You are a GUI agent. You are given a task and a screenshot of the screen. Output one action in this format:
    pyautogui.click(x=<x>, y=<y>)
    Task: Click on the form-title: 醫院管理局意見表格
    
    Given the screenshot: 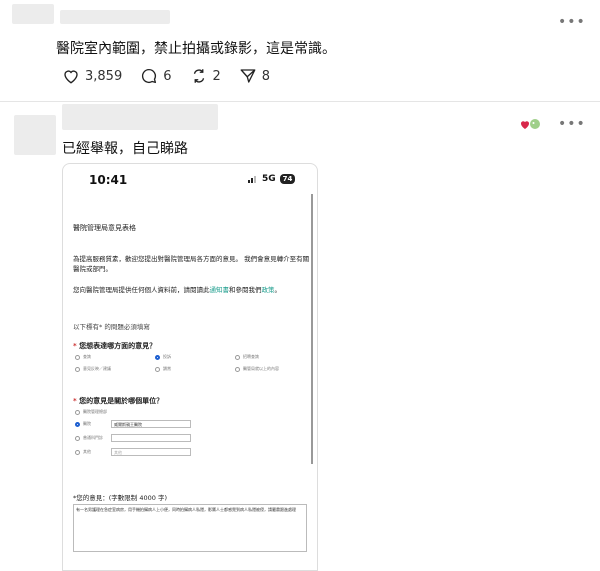 What is the action you would take?
    pyautogui.click(x=104, y=228)
    